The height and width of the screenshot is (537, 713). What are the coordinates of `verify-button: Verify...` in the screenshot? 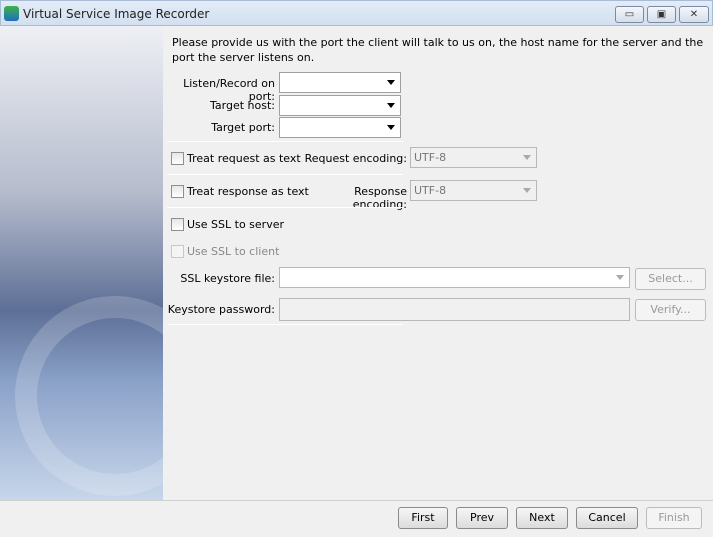 It's located at (670, 310).